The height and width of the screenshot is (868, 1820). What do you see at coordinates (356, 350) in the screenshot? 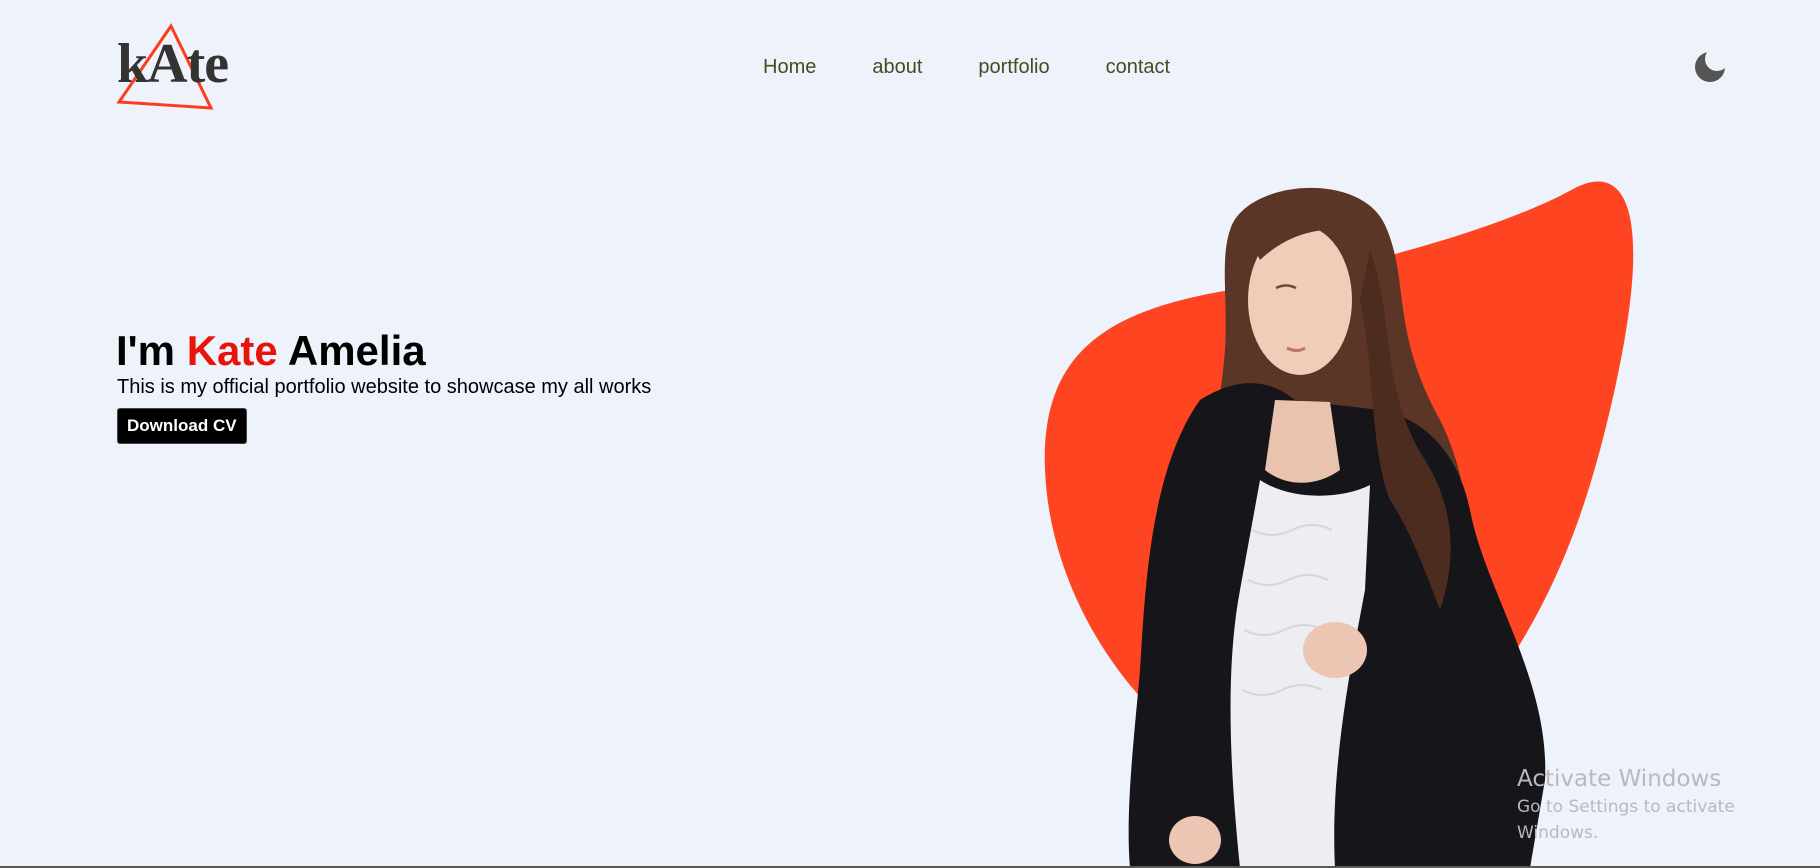
I see `hero-title-last-name: Amelia` at bounding box center [356, 350].